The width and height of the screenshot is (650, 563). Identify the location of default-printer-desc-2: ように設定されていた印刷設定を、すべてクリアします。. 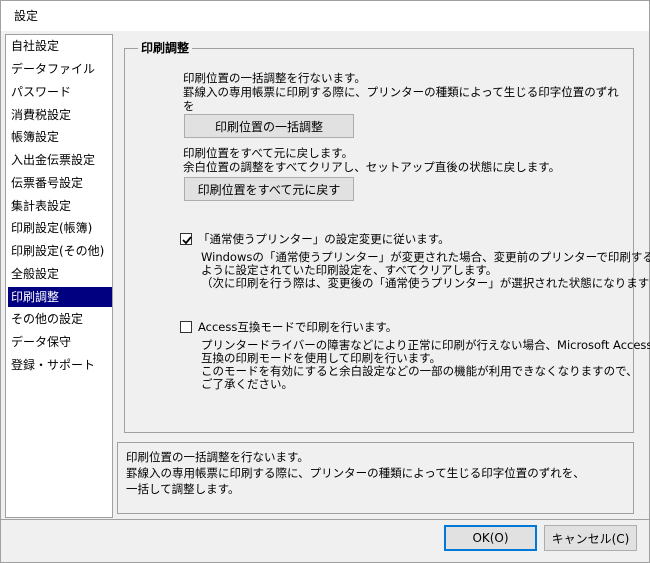
(349, 270).